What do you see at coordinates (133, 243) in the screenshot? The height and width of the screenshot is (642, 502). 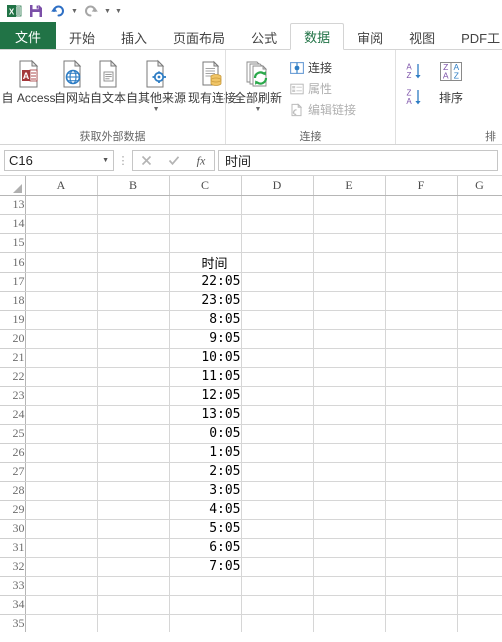 I see `cell-B15` at bounding box center [133, 243].